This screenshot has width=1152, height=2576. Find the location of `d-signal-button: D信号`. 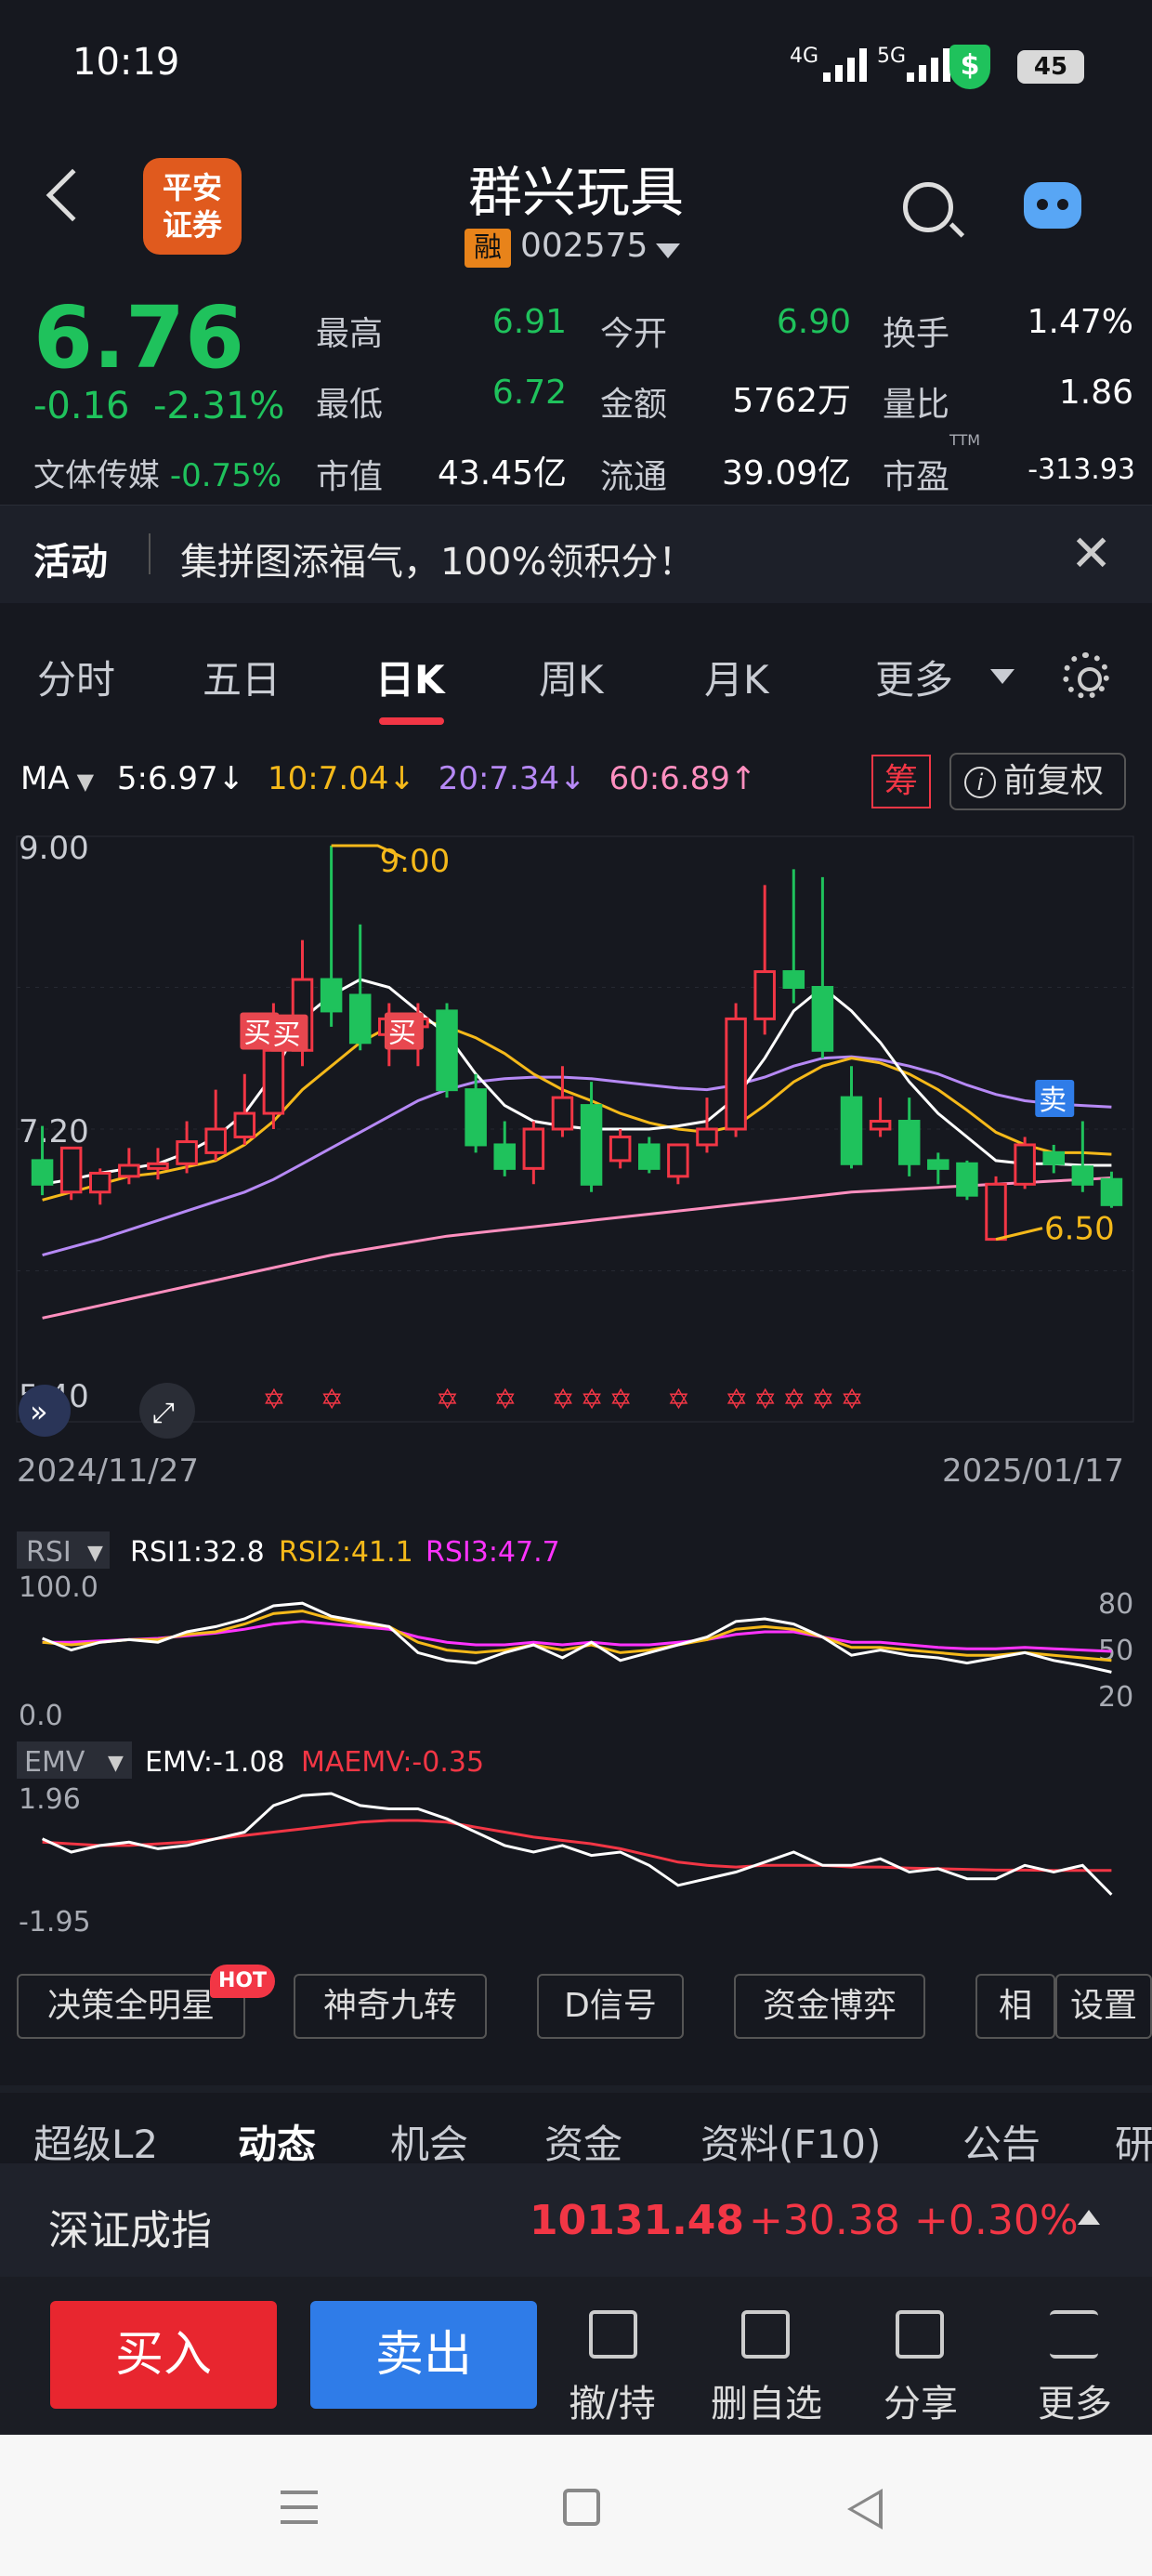

d-signal-button: D信号 is located at coordinates (610, 2006).